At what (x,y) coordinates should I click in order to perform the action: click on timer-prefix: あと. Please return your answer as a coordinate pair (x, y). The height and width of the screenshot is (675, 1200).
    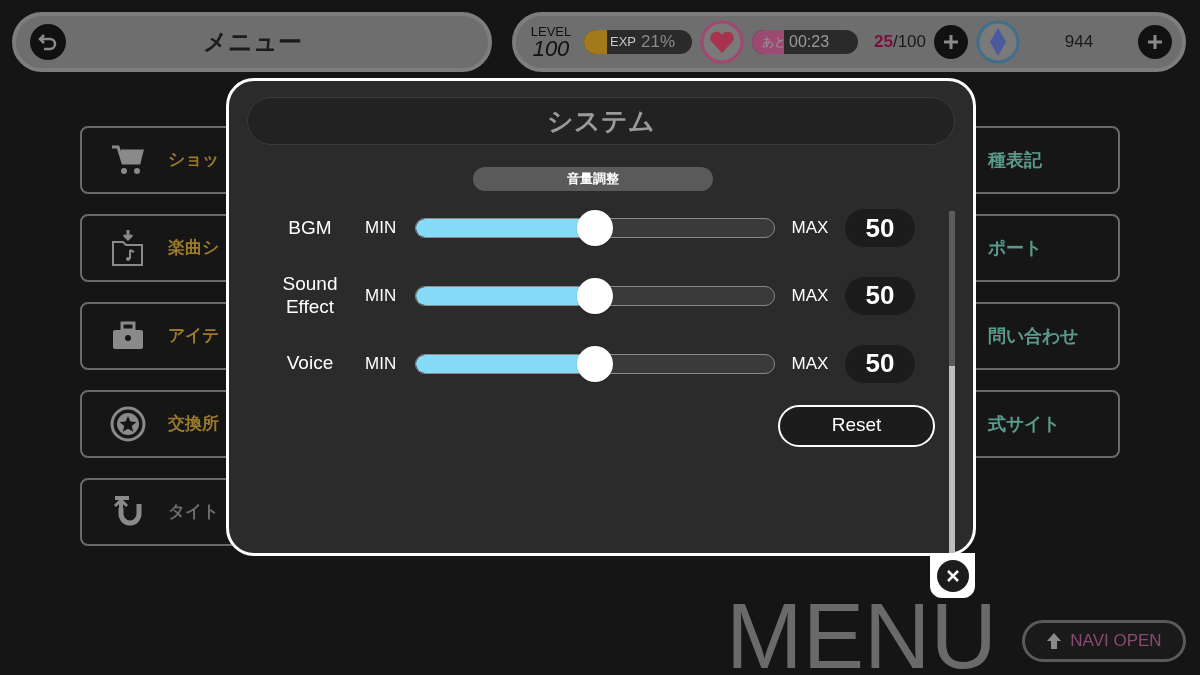
    Looking at the image, I should click on (774, 42).